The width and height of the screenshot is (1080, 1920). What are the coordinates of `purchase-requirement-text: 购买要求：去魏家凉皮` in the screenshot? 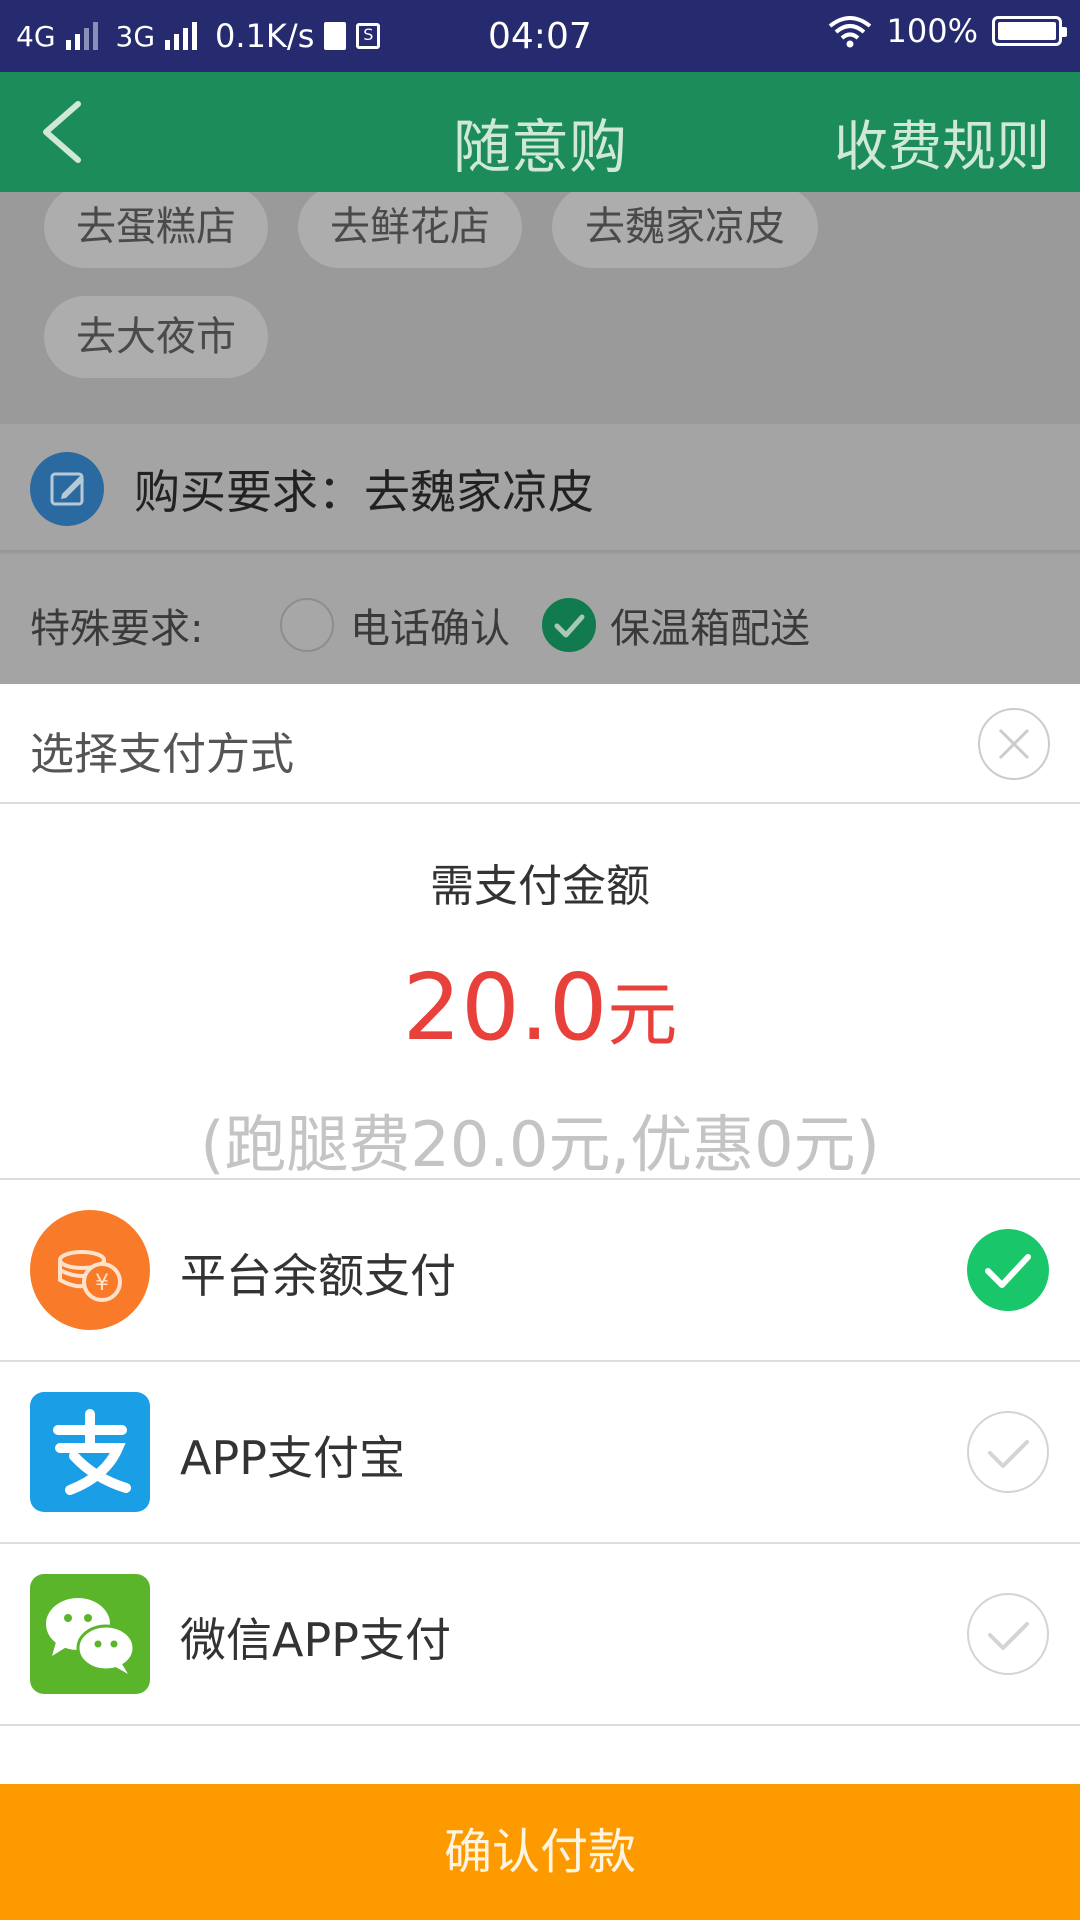 It's located at (364, 492).